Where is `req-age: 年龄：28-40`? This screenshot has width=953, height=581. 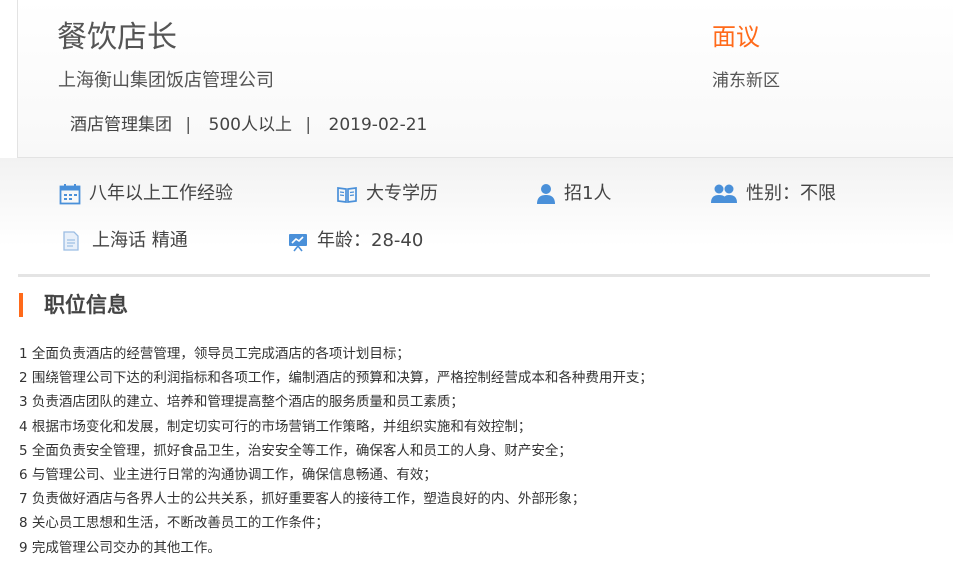 req-age: 年龄：28-40 is located at coordinates (355, 241).